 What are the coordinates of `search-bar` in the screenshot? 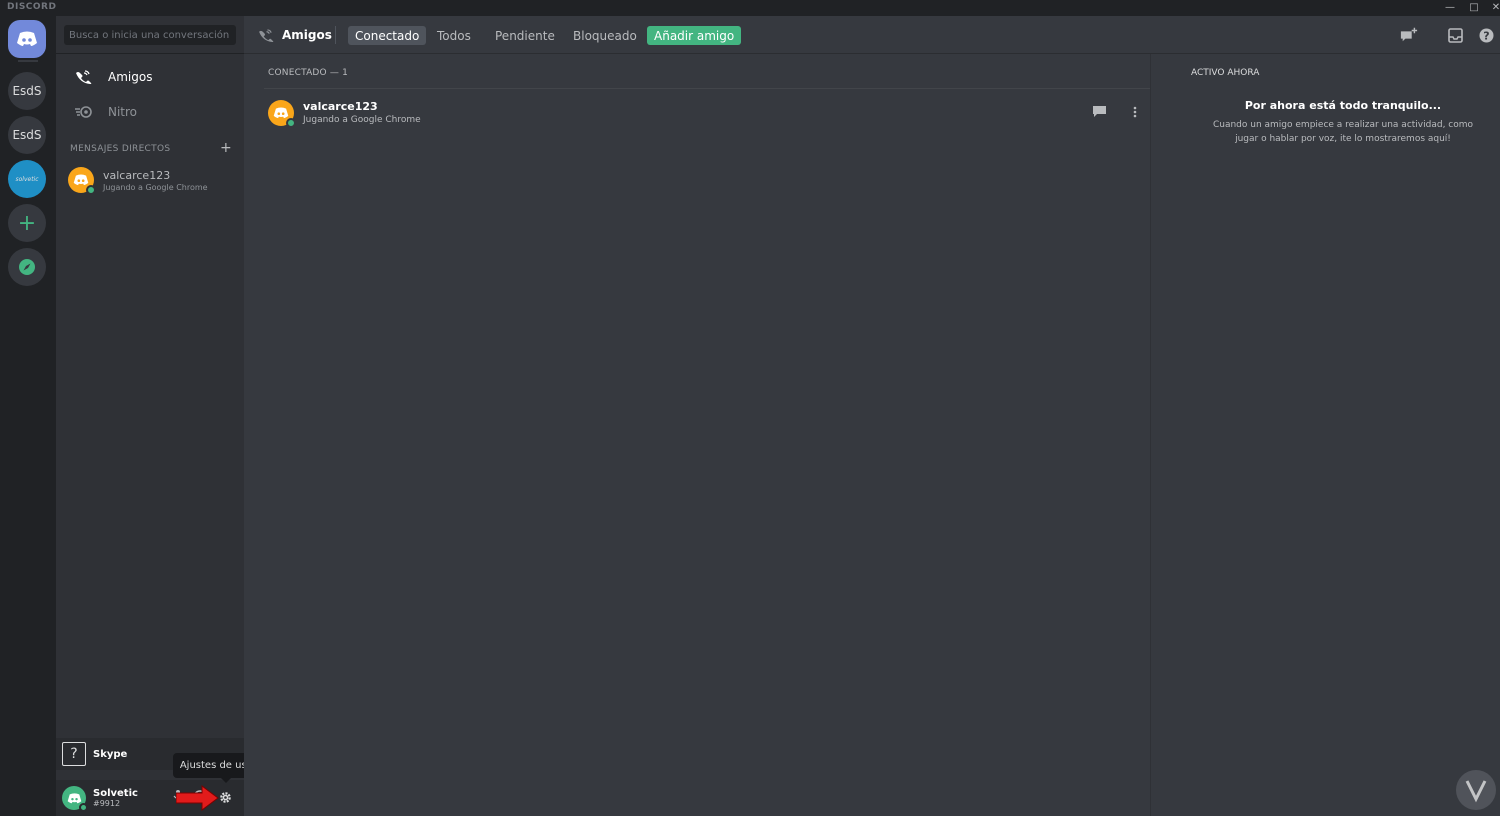 It's located at (150, 35).